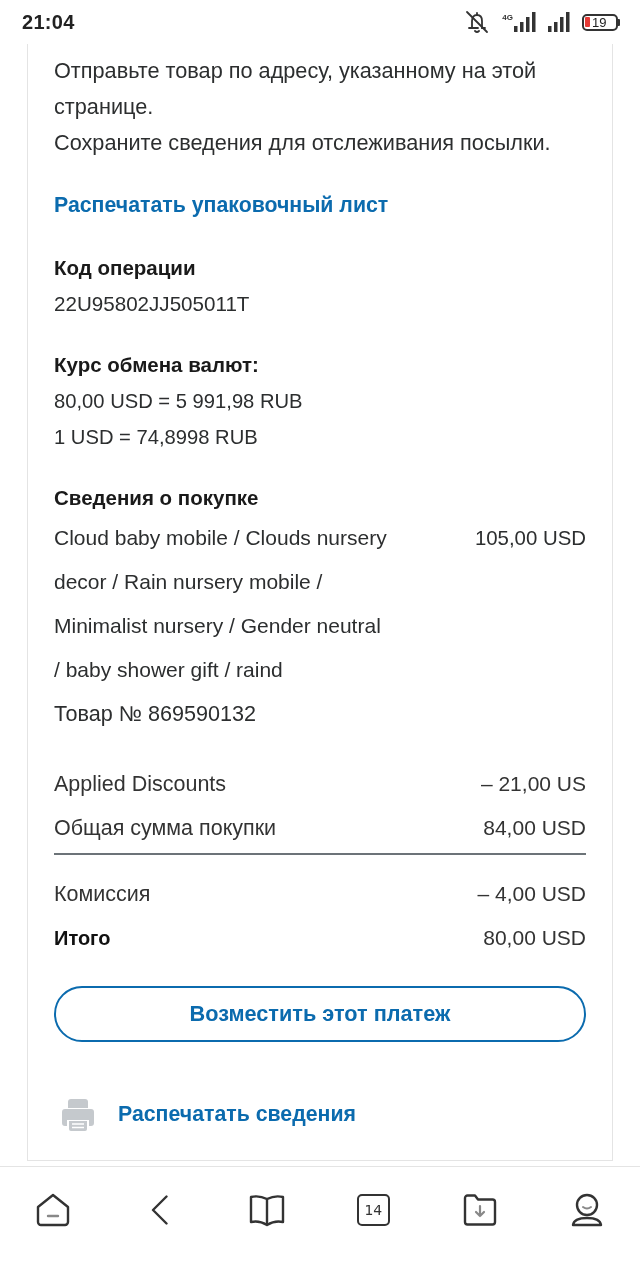 The image size is (640, 1280). Describe the element at coordinates (157, 498) in the screenshot. I see `purchase-details-heading: Сведения о покупке` at that location.